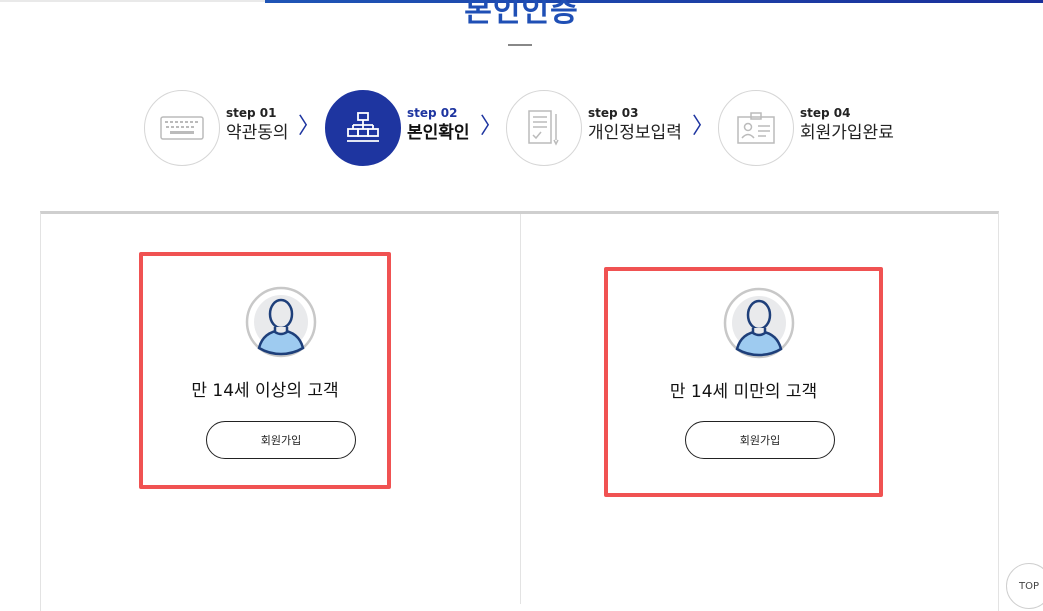 This screenshot has width=1043, height=611. What do you see at coordinates (438, 133) in the screenshot?
I see `step-label: 본인확인` at bounding box center [438, 133].